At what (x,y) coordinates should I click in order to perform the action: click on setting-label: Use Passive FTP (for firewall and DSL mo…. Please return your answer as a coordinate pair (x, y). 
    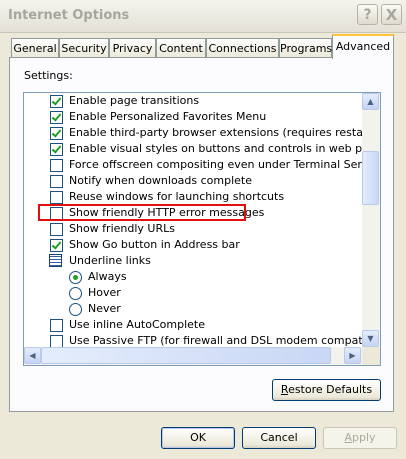
    Looking at the image, I should click on (215, 340).